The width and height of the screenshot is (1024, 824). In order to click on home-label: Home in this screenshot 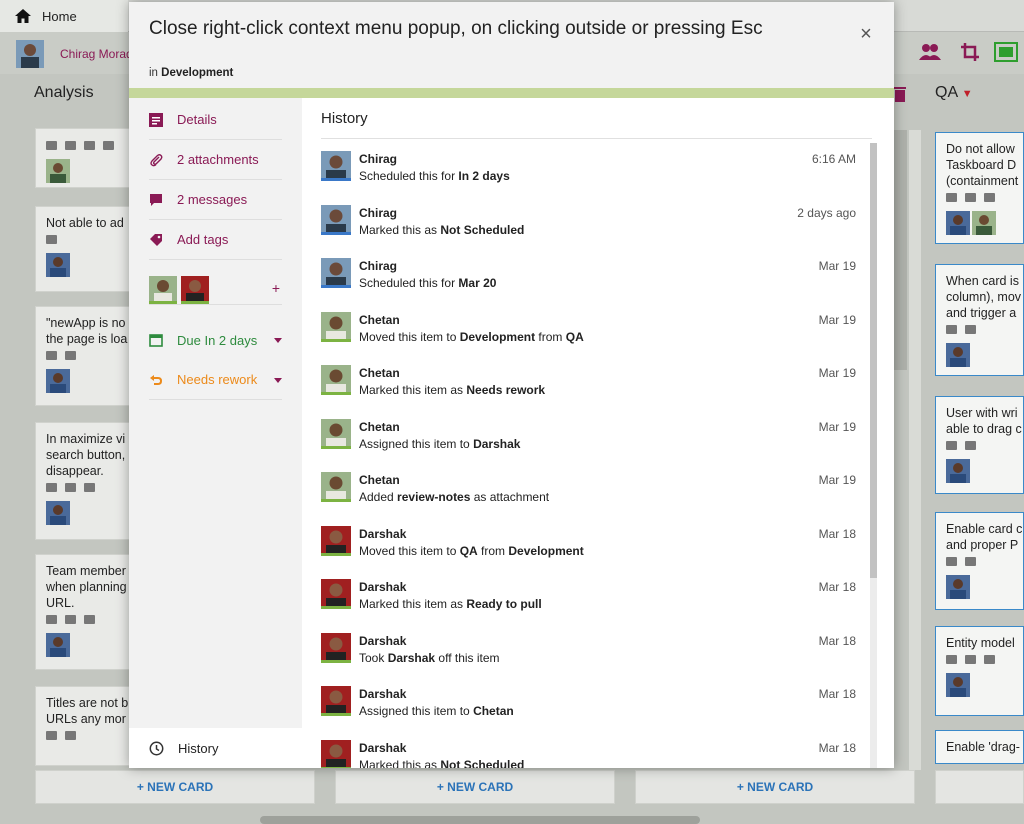, I will do `click(59, 16)`.